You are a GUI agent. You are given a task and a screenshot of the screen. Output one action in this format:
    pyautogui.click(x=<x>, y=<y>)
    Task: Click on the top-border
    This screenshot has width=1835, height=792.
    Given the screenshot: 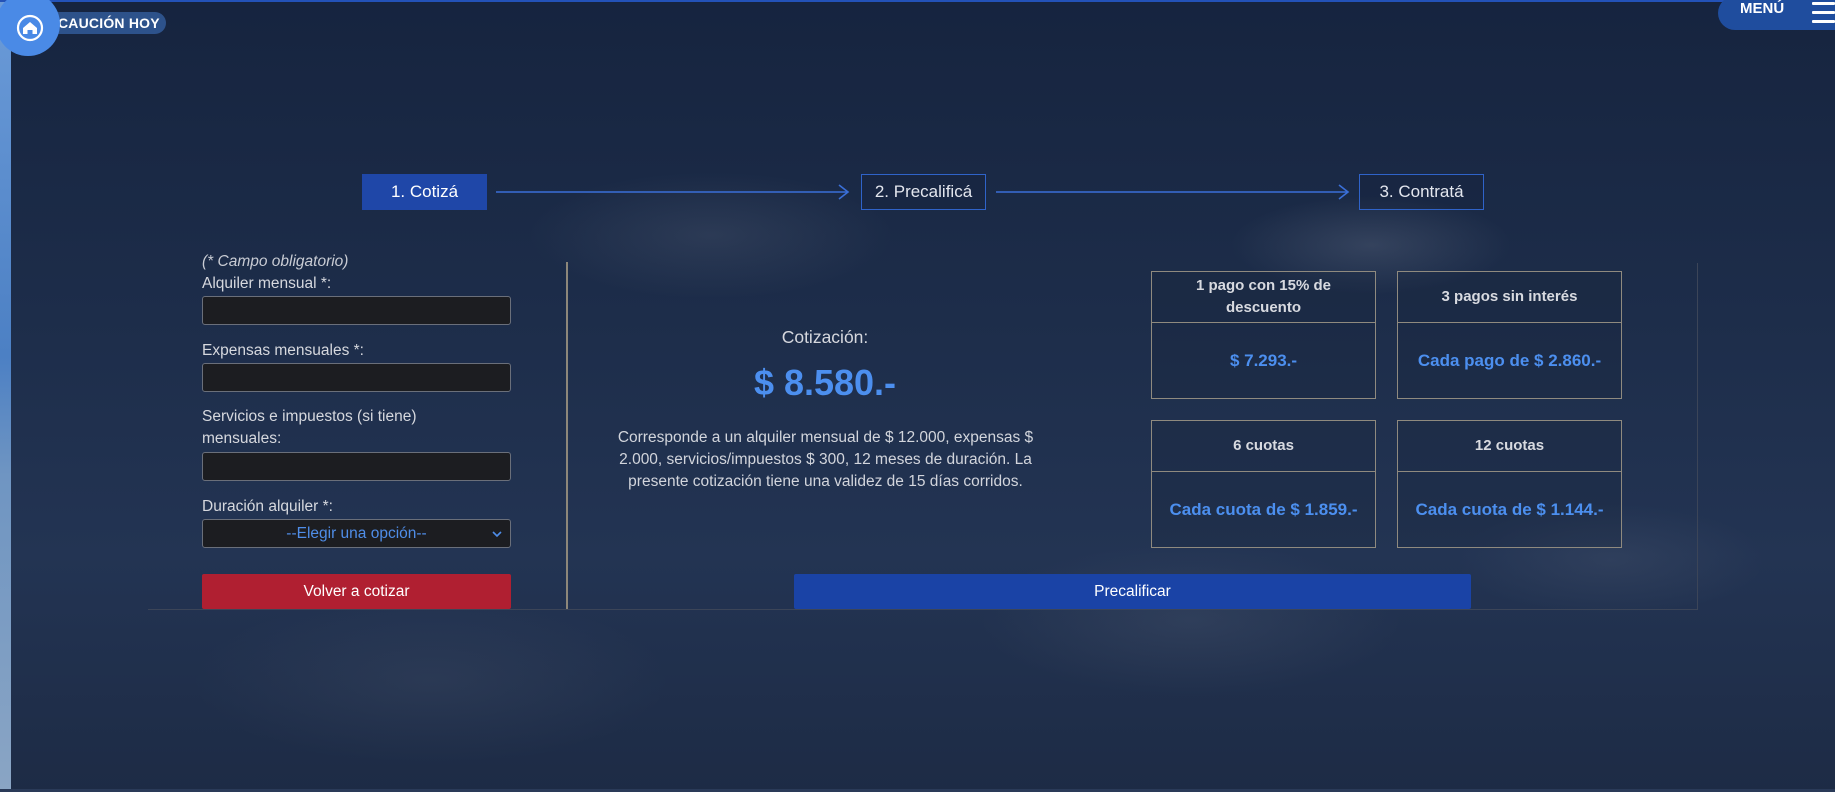 What is the action you would take?
    pyautogui.click(x=917, y=1)
    